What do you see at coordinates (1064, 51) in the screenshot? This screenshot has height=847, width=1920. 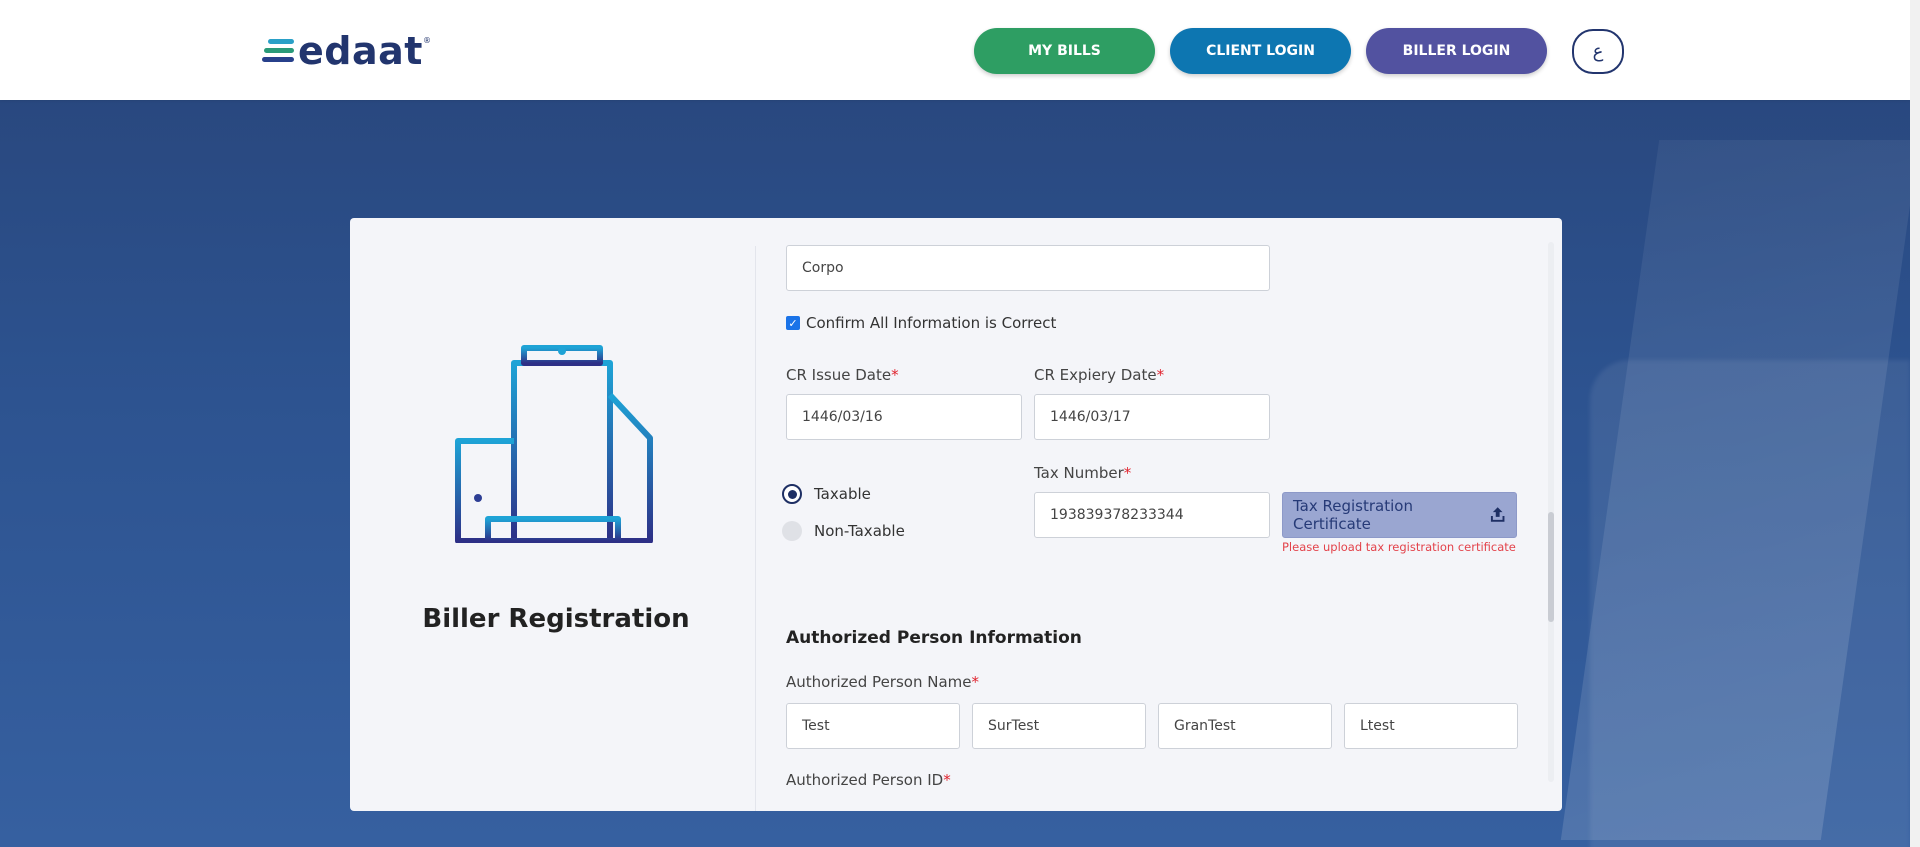 I see `my-bills-button: MY BILLS` at bounding box center [1064, 51].